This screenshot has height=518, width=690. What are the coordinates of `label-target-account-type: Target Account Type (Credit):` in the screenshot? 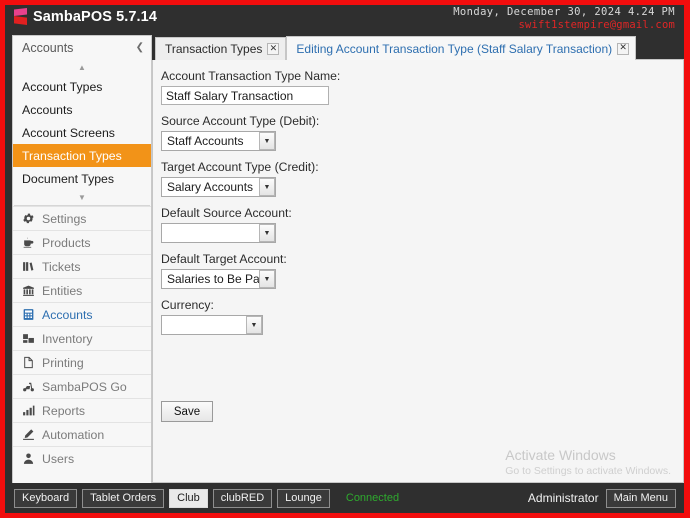 It's located at (240, 167).